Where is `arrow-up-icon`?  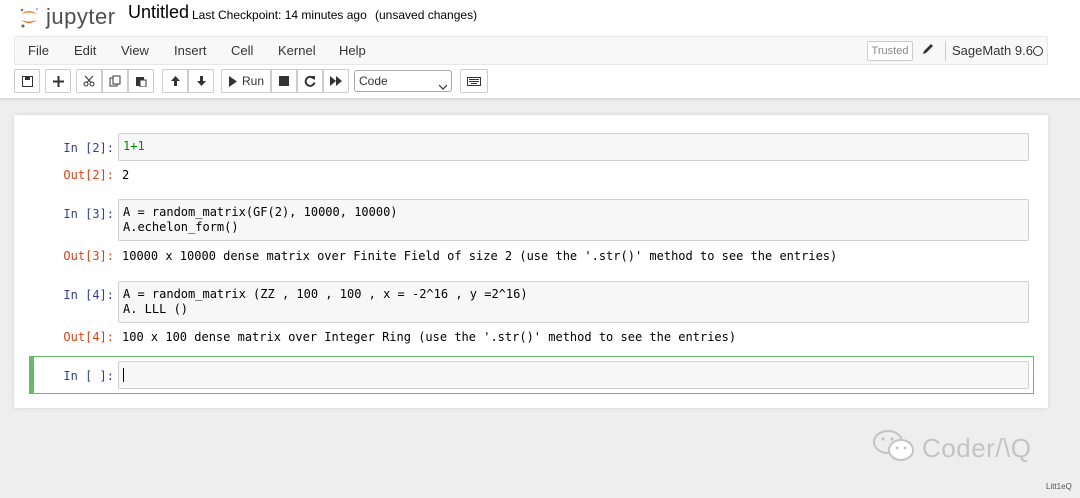
arrow-up-icon is located at coordinates (175, 81).